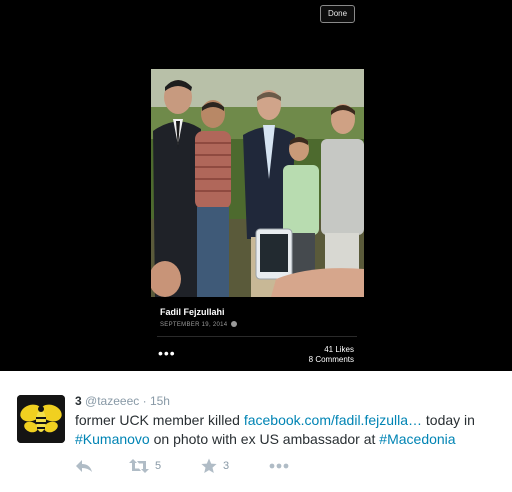 This screenshot has height=492, width=512. I want to click on more-dots-icon, so click(279, 466).